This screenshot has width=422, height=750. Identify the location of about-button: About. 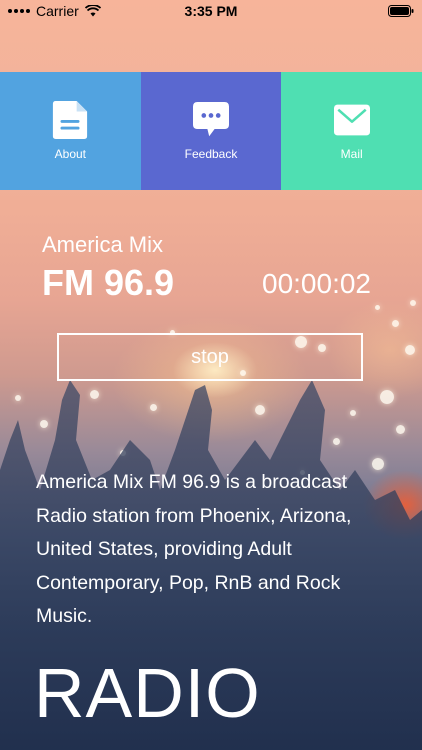
(70, 131).